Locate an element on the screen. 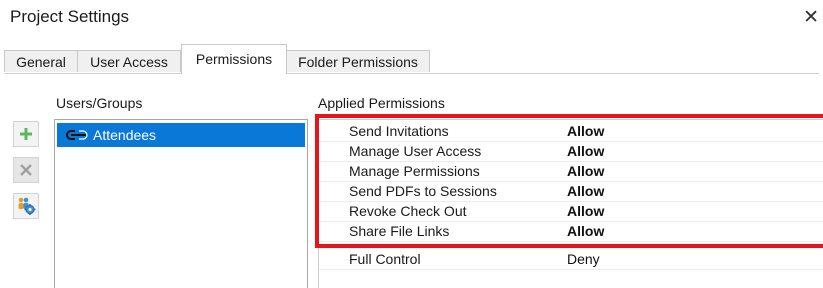 The width and height of the screenshot is (823, 288). group-link-icon is located at coordinates (77, 135).